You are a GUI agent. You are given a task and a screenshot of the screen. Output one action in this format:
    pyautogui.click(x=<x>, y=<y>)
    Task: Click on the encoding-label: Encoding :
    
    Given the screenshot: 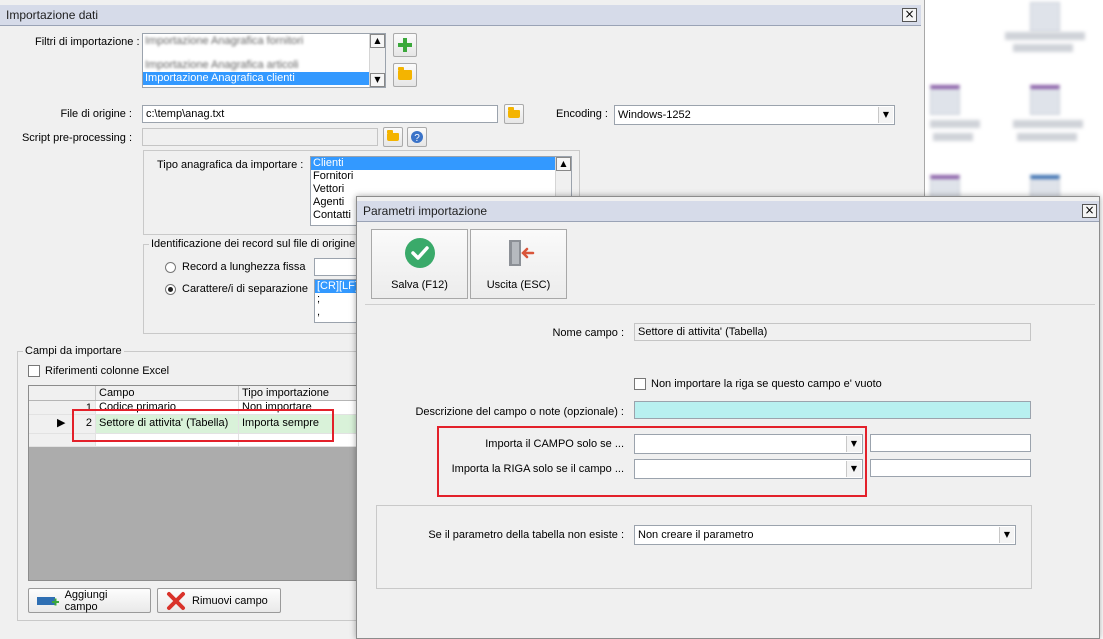 What is the action you would take?
    pyautogui.click(x=582, y=114)
    